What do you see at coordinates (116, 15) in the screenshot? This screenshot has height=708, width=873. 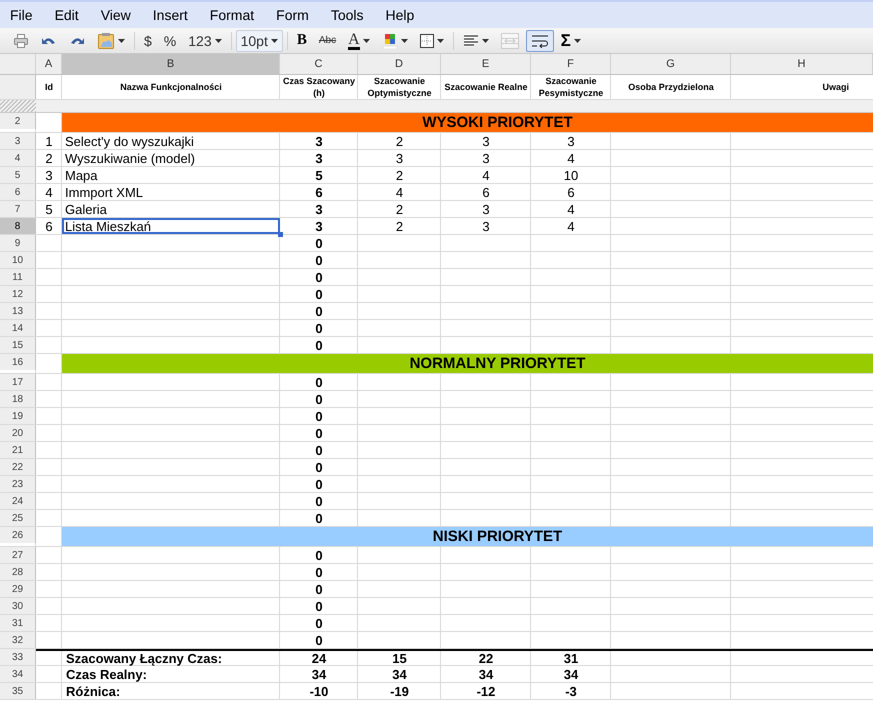 I see `menu-item: View` at bounding box center [116, 15].